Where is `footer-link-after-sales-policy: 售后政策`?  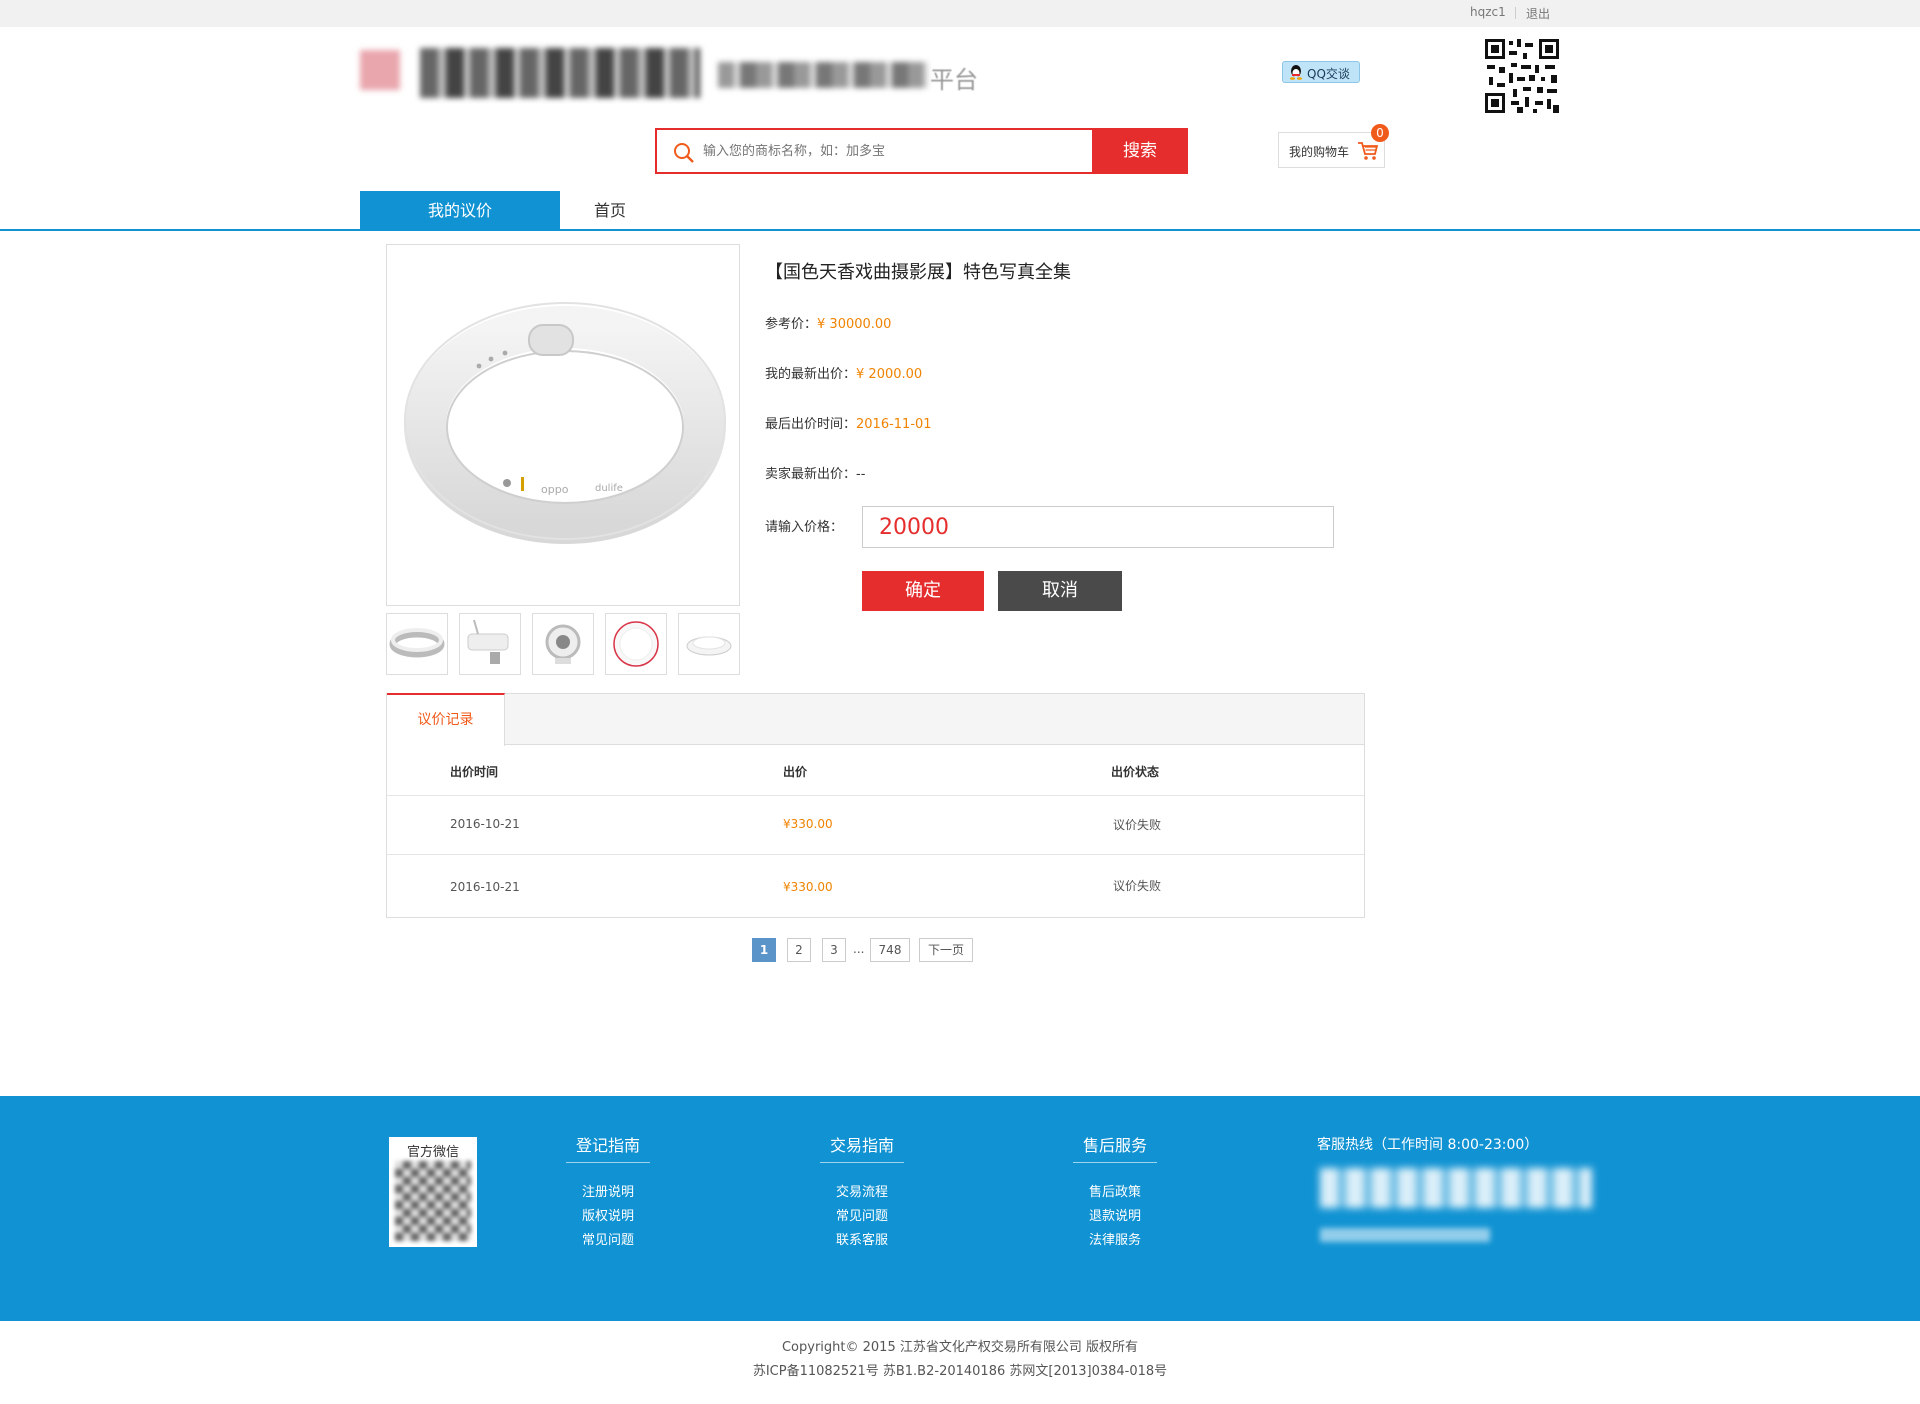 footer-link-after-sales-policy: 售后政策 is located at coordinates (1115, 1190).